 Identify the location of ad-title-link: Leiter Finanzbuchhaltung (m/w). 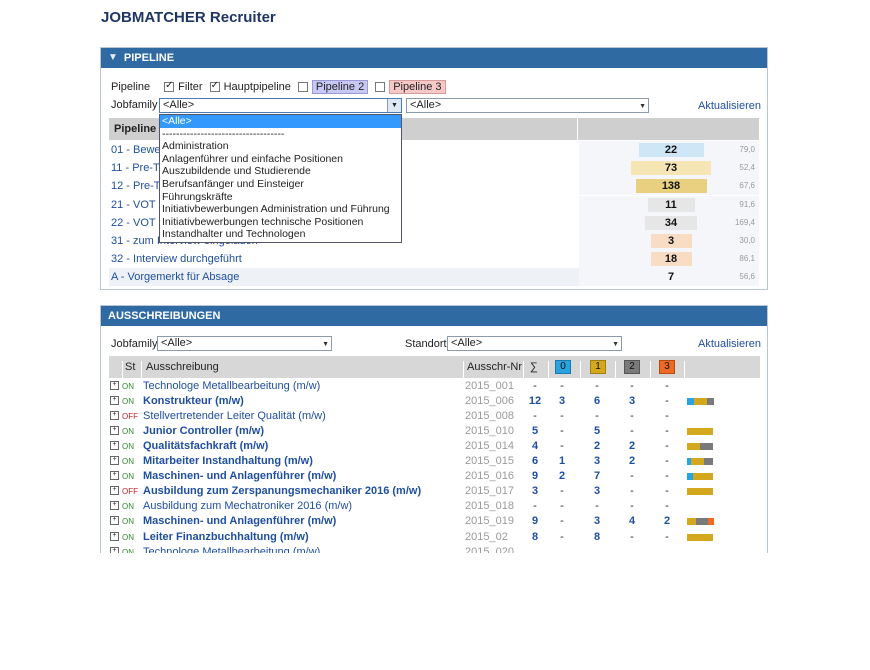
(226, 537).